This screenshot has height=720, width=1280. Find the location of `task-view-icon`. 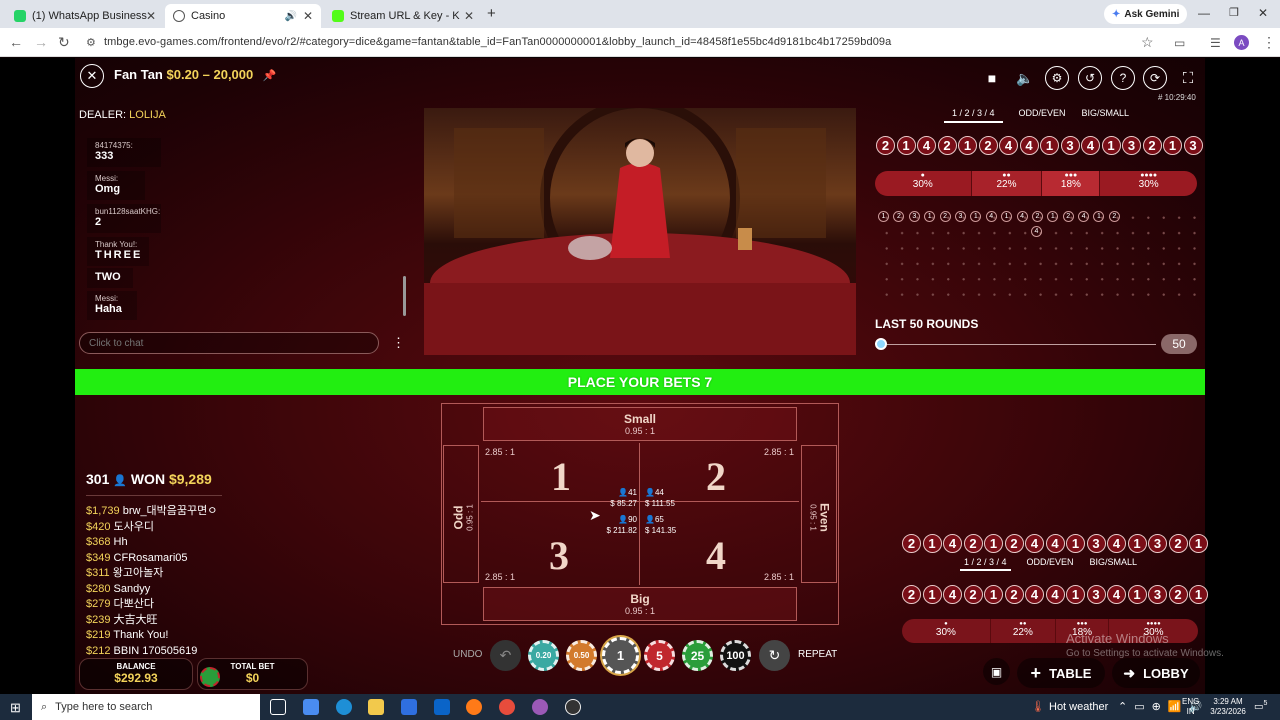

task-view-icon is located at coordinates (278, 707).